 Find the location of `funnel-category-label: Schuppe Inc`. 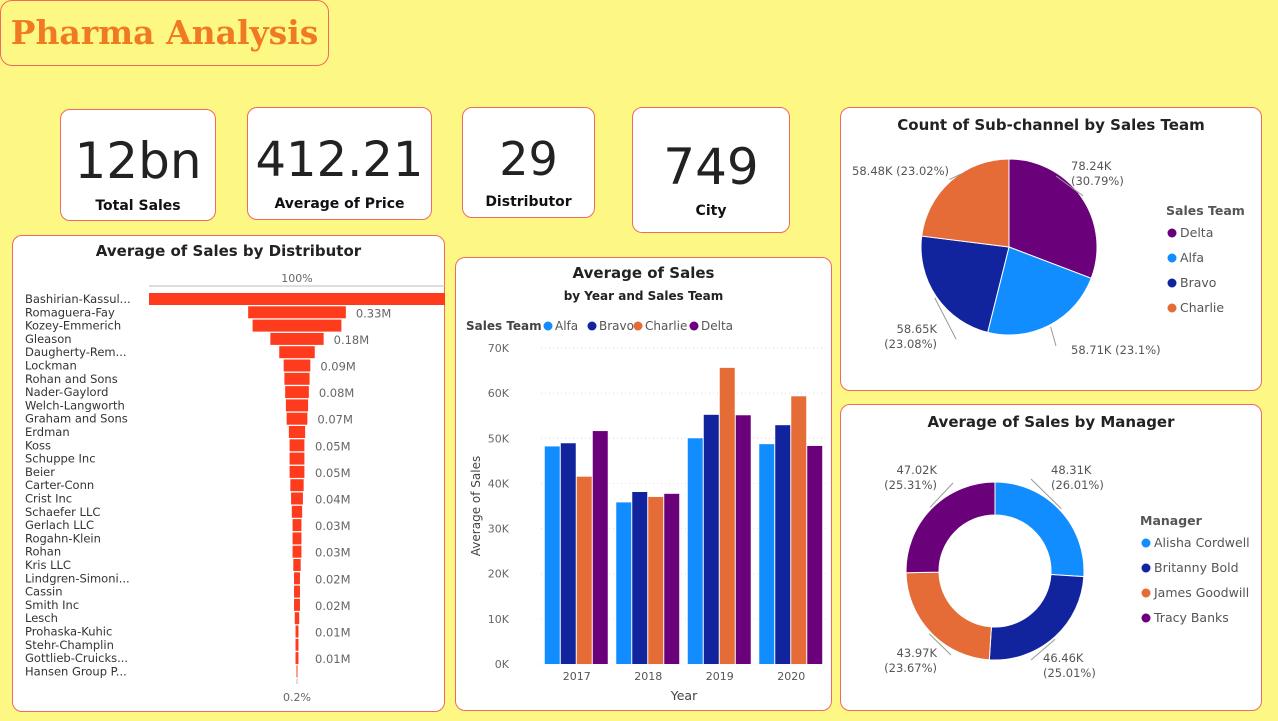

funnel-category-label: Schuppe Inc is located at coordinates (60, 459).